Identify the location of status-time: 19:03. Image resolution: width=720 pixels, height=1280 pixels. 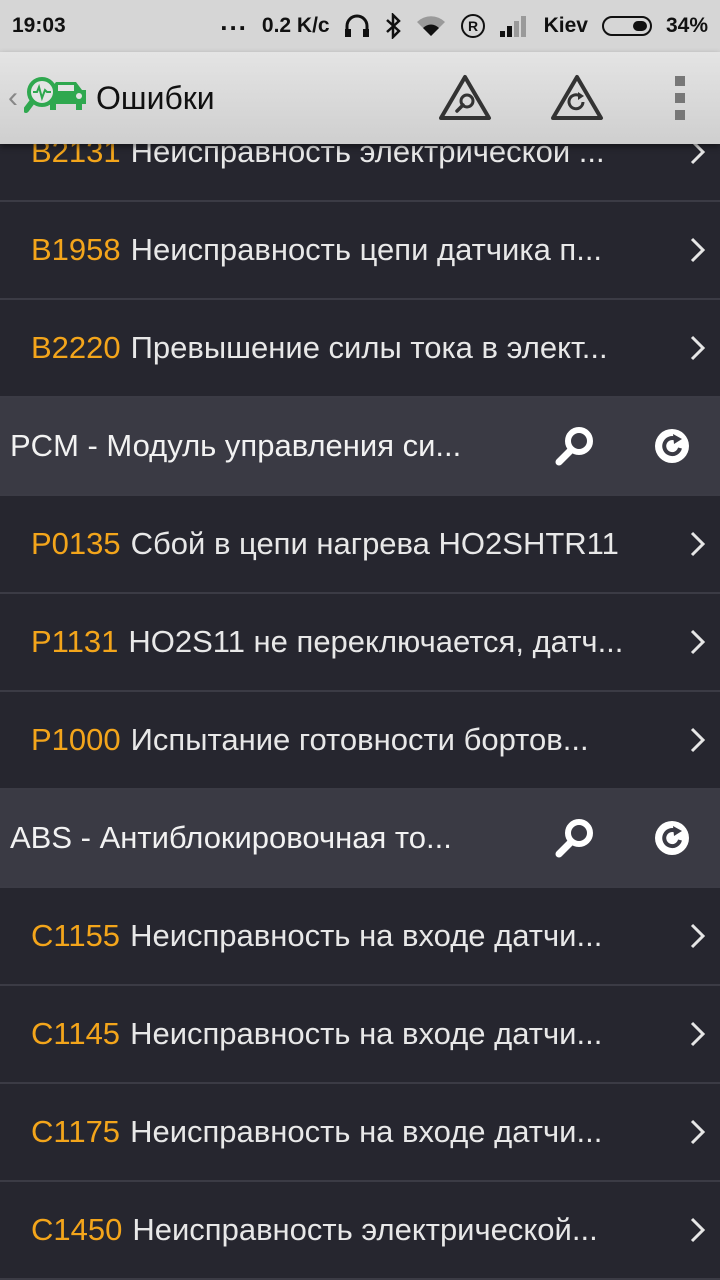
(39, 25).